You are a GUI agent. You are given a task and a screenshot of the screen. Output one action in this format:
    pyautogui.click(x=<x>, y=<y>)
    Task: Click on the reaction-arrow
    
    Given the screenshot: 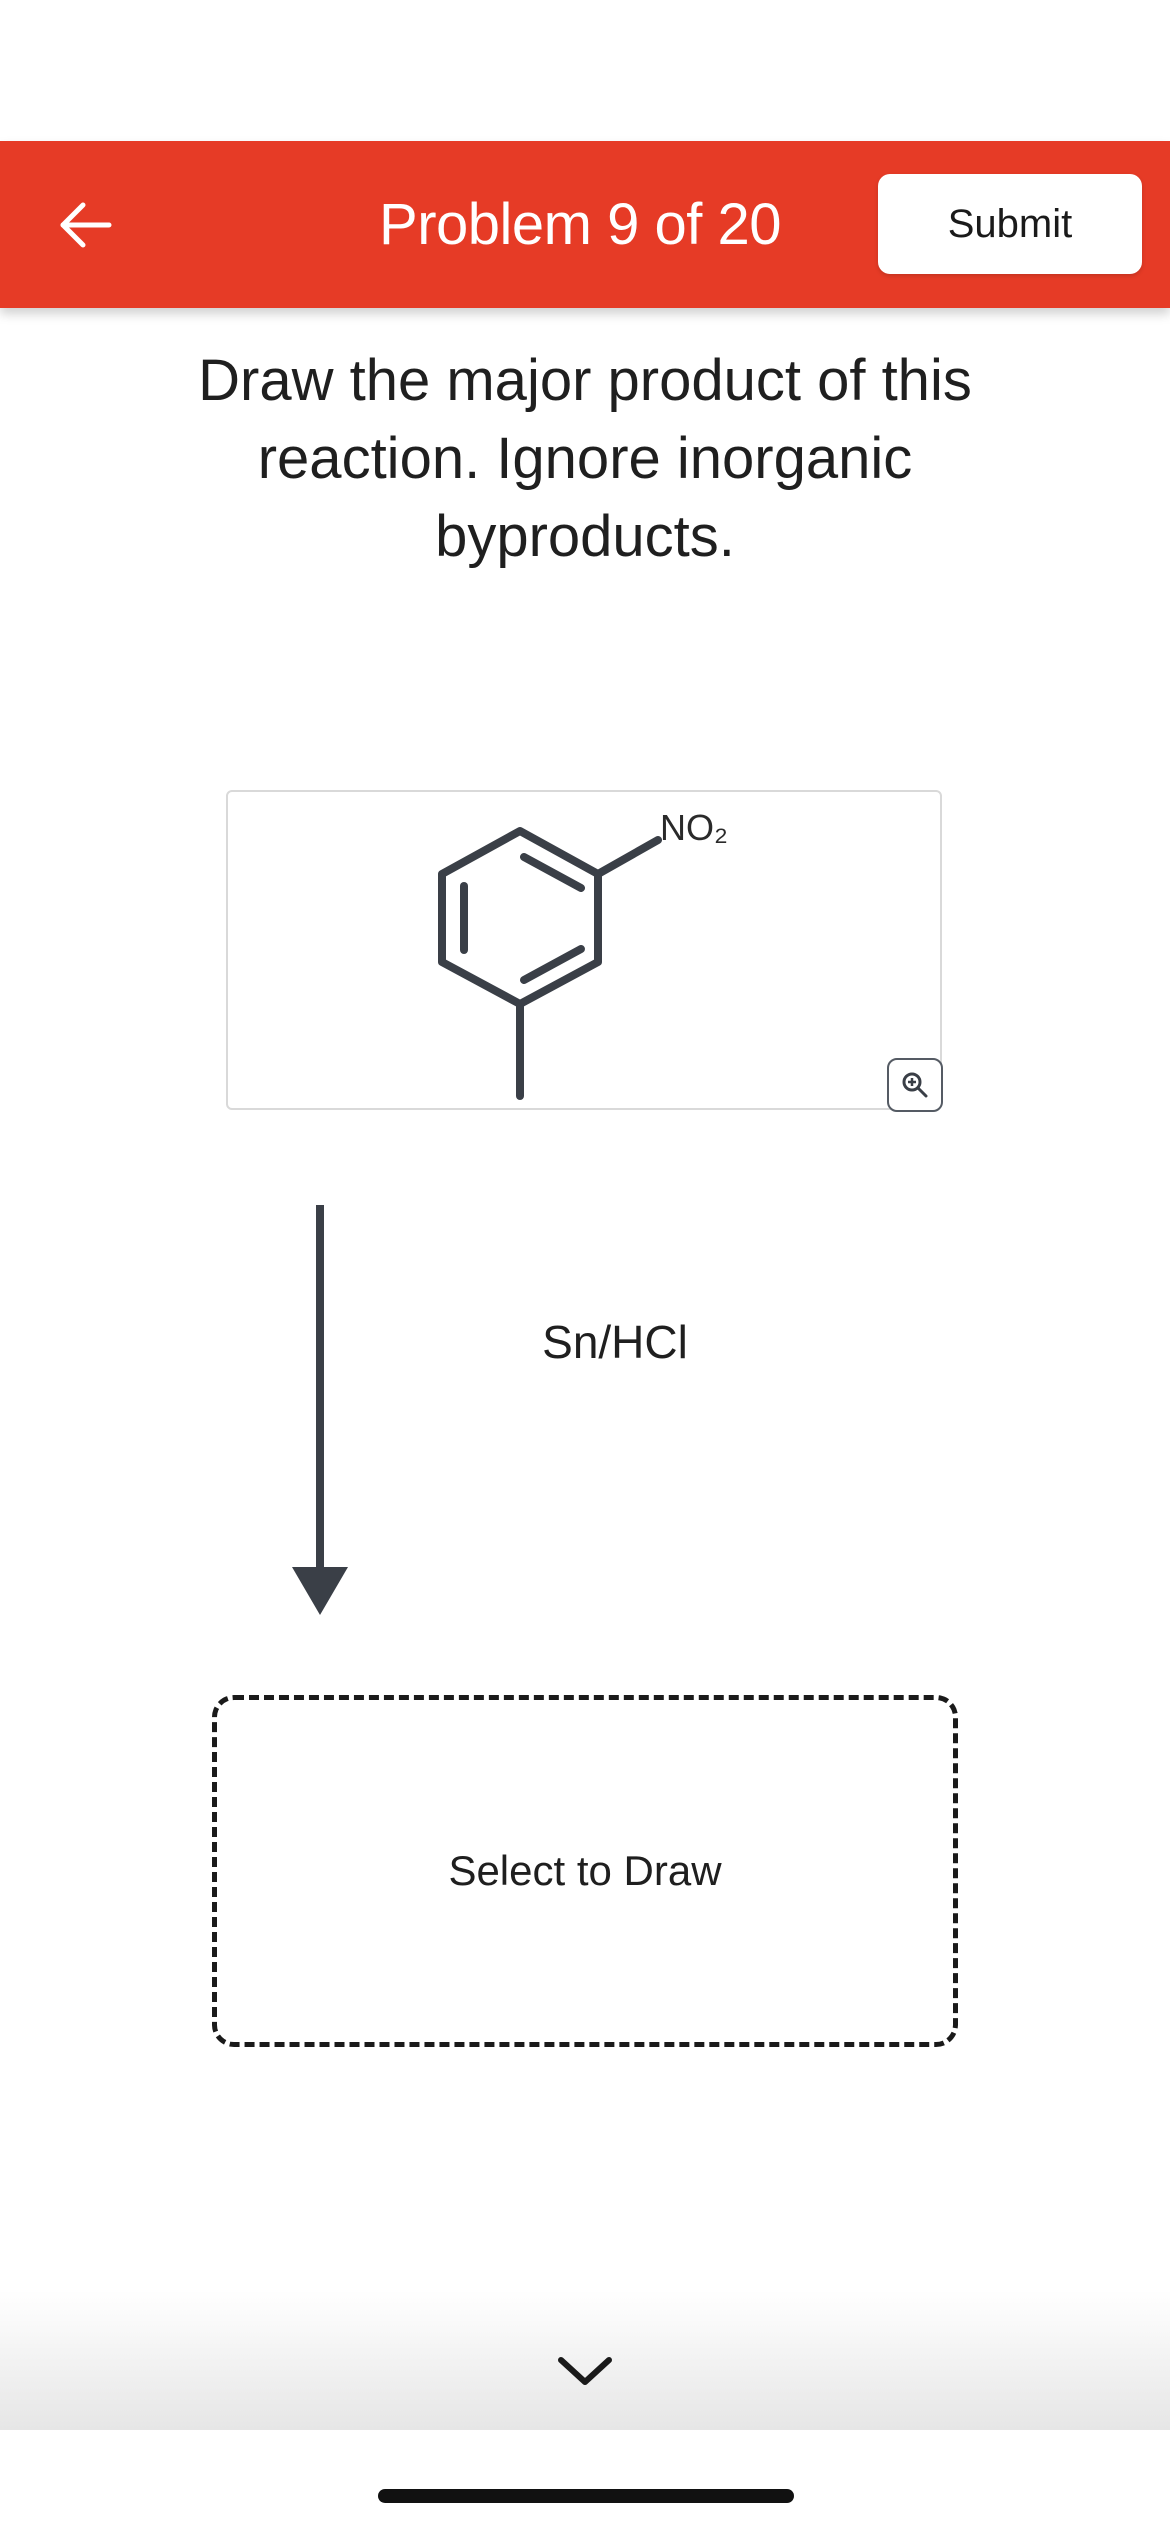 What is the action you would take?
    pyautogui.click(x=320, y=1410)
    